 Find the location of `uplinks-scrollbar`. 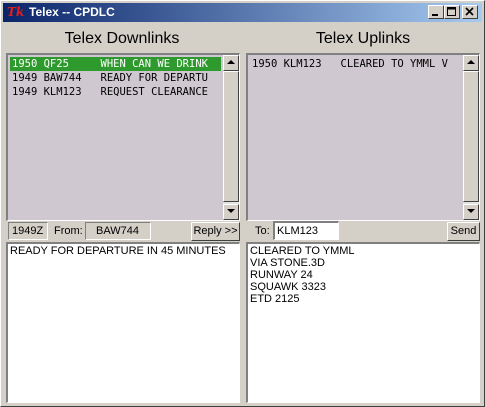

uplinks-scrollbar is located at coordinates (471, 137).